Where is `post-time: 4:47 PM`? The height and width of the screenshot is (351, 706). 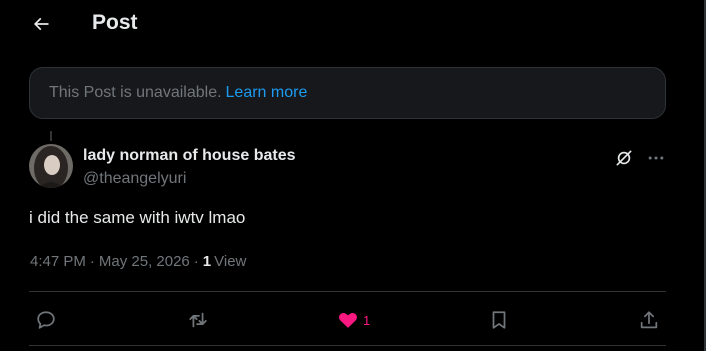 post-time: 4:47 PM is located at coordinates (58, 261).